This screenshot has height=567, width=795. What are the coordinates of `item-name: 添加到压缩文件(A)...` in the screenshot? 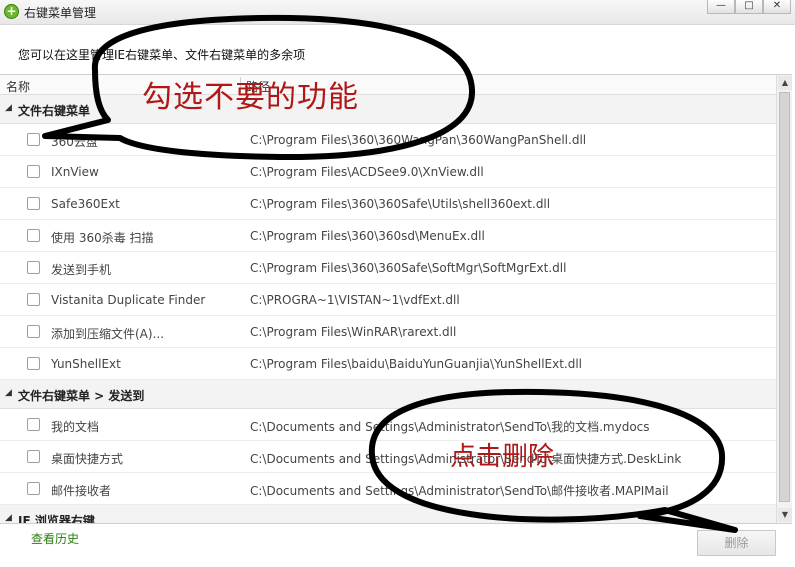 It's located at (108, 334).